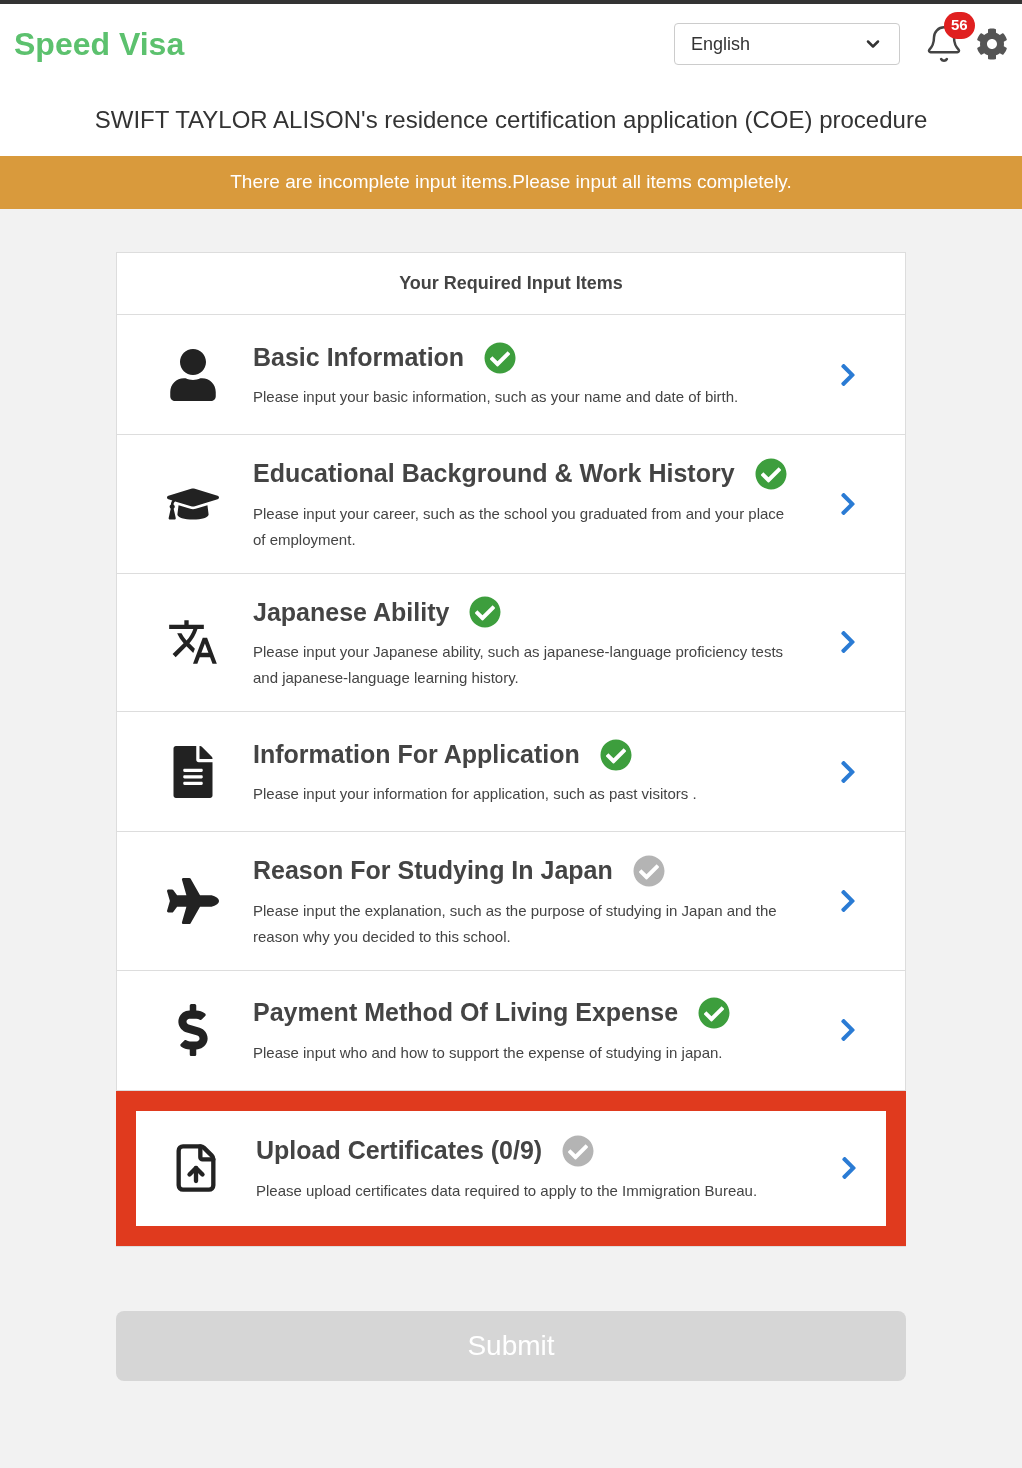 Image resolution: width=1022 pixels, height=1468 pixels. I want to click on page-title: SWIFT TAYLOR ALISON's residence certification application (COE) procedure, so click(511, 120).